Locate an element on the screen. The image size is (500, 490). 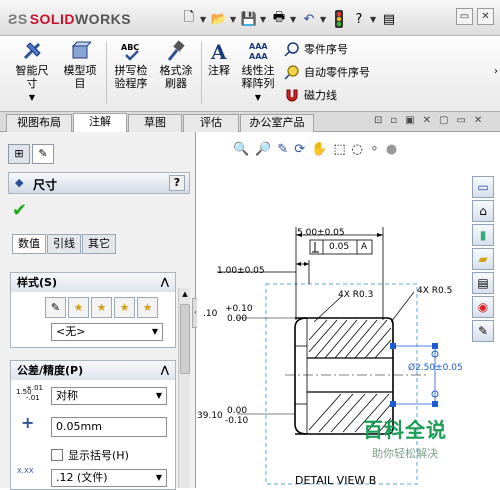
precision-select: .12 (文件) ▼ is located at coordinates (109, 478).